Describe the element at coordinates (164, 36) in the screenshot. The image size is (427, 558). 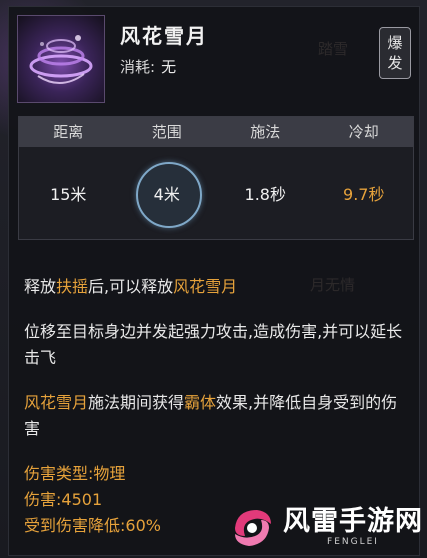
I see `skill-name: 风花雪月` at that location.